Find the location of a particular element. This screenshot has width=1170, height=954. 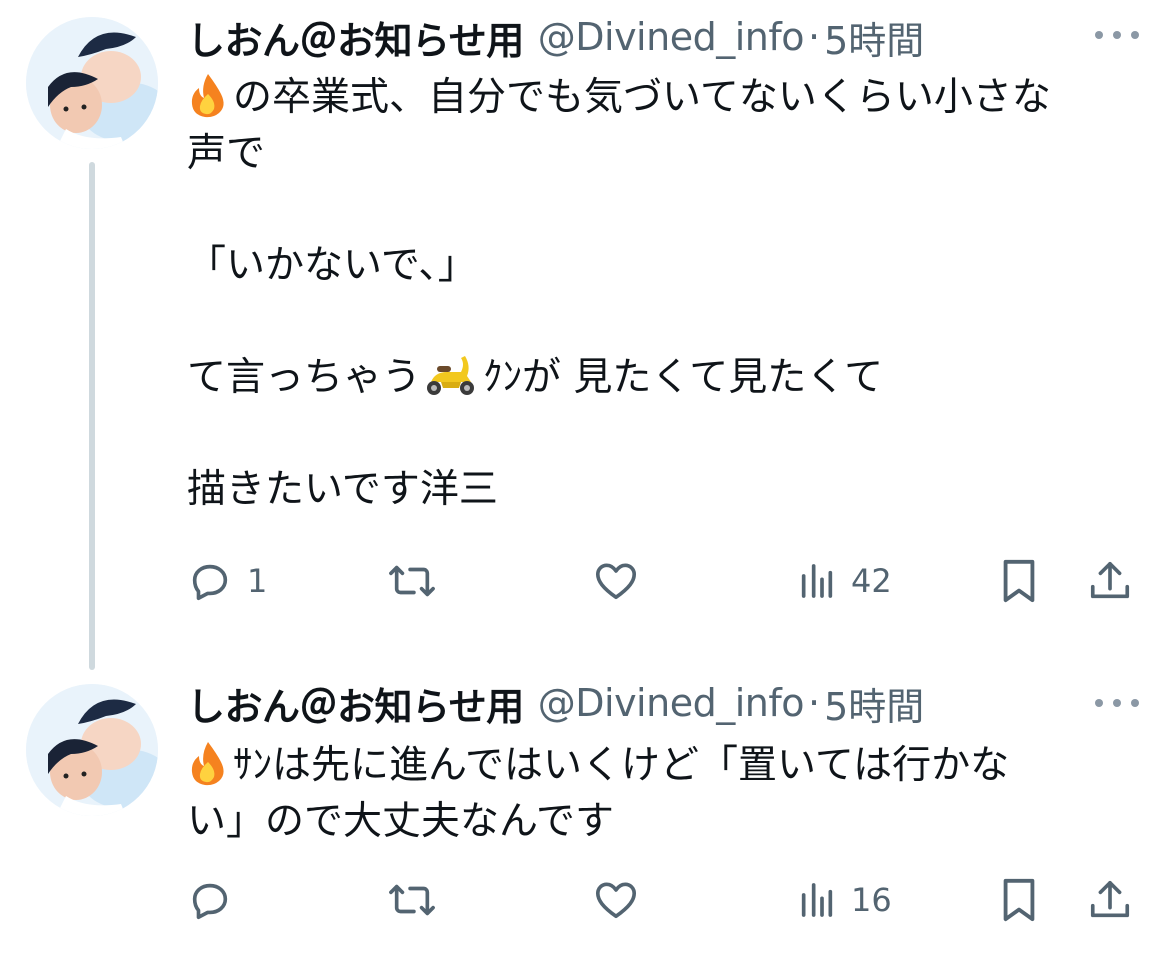

tweet-line: 「いかないで、」 is located at coordinates (332, 265).